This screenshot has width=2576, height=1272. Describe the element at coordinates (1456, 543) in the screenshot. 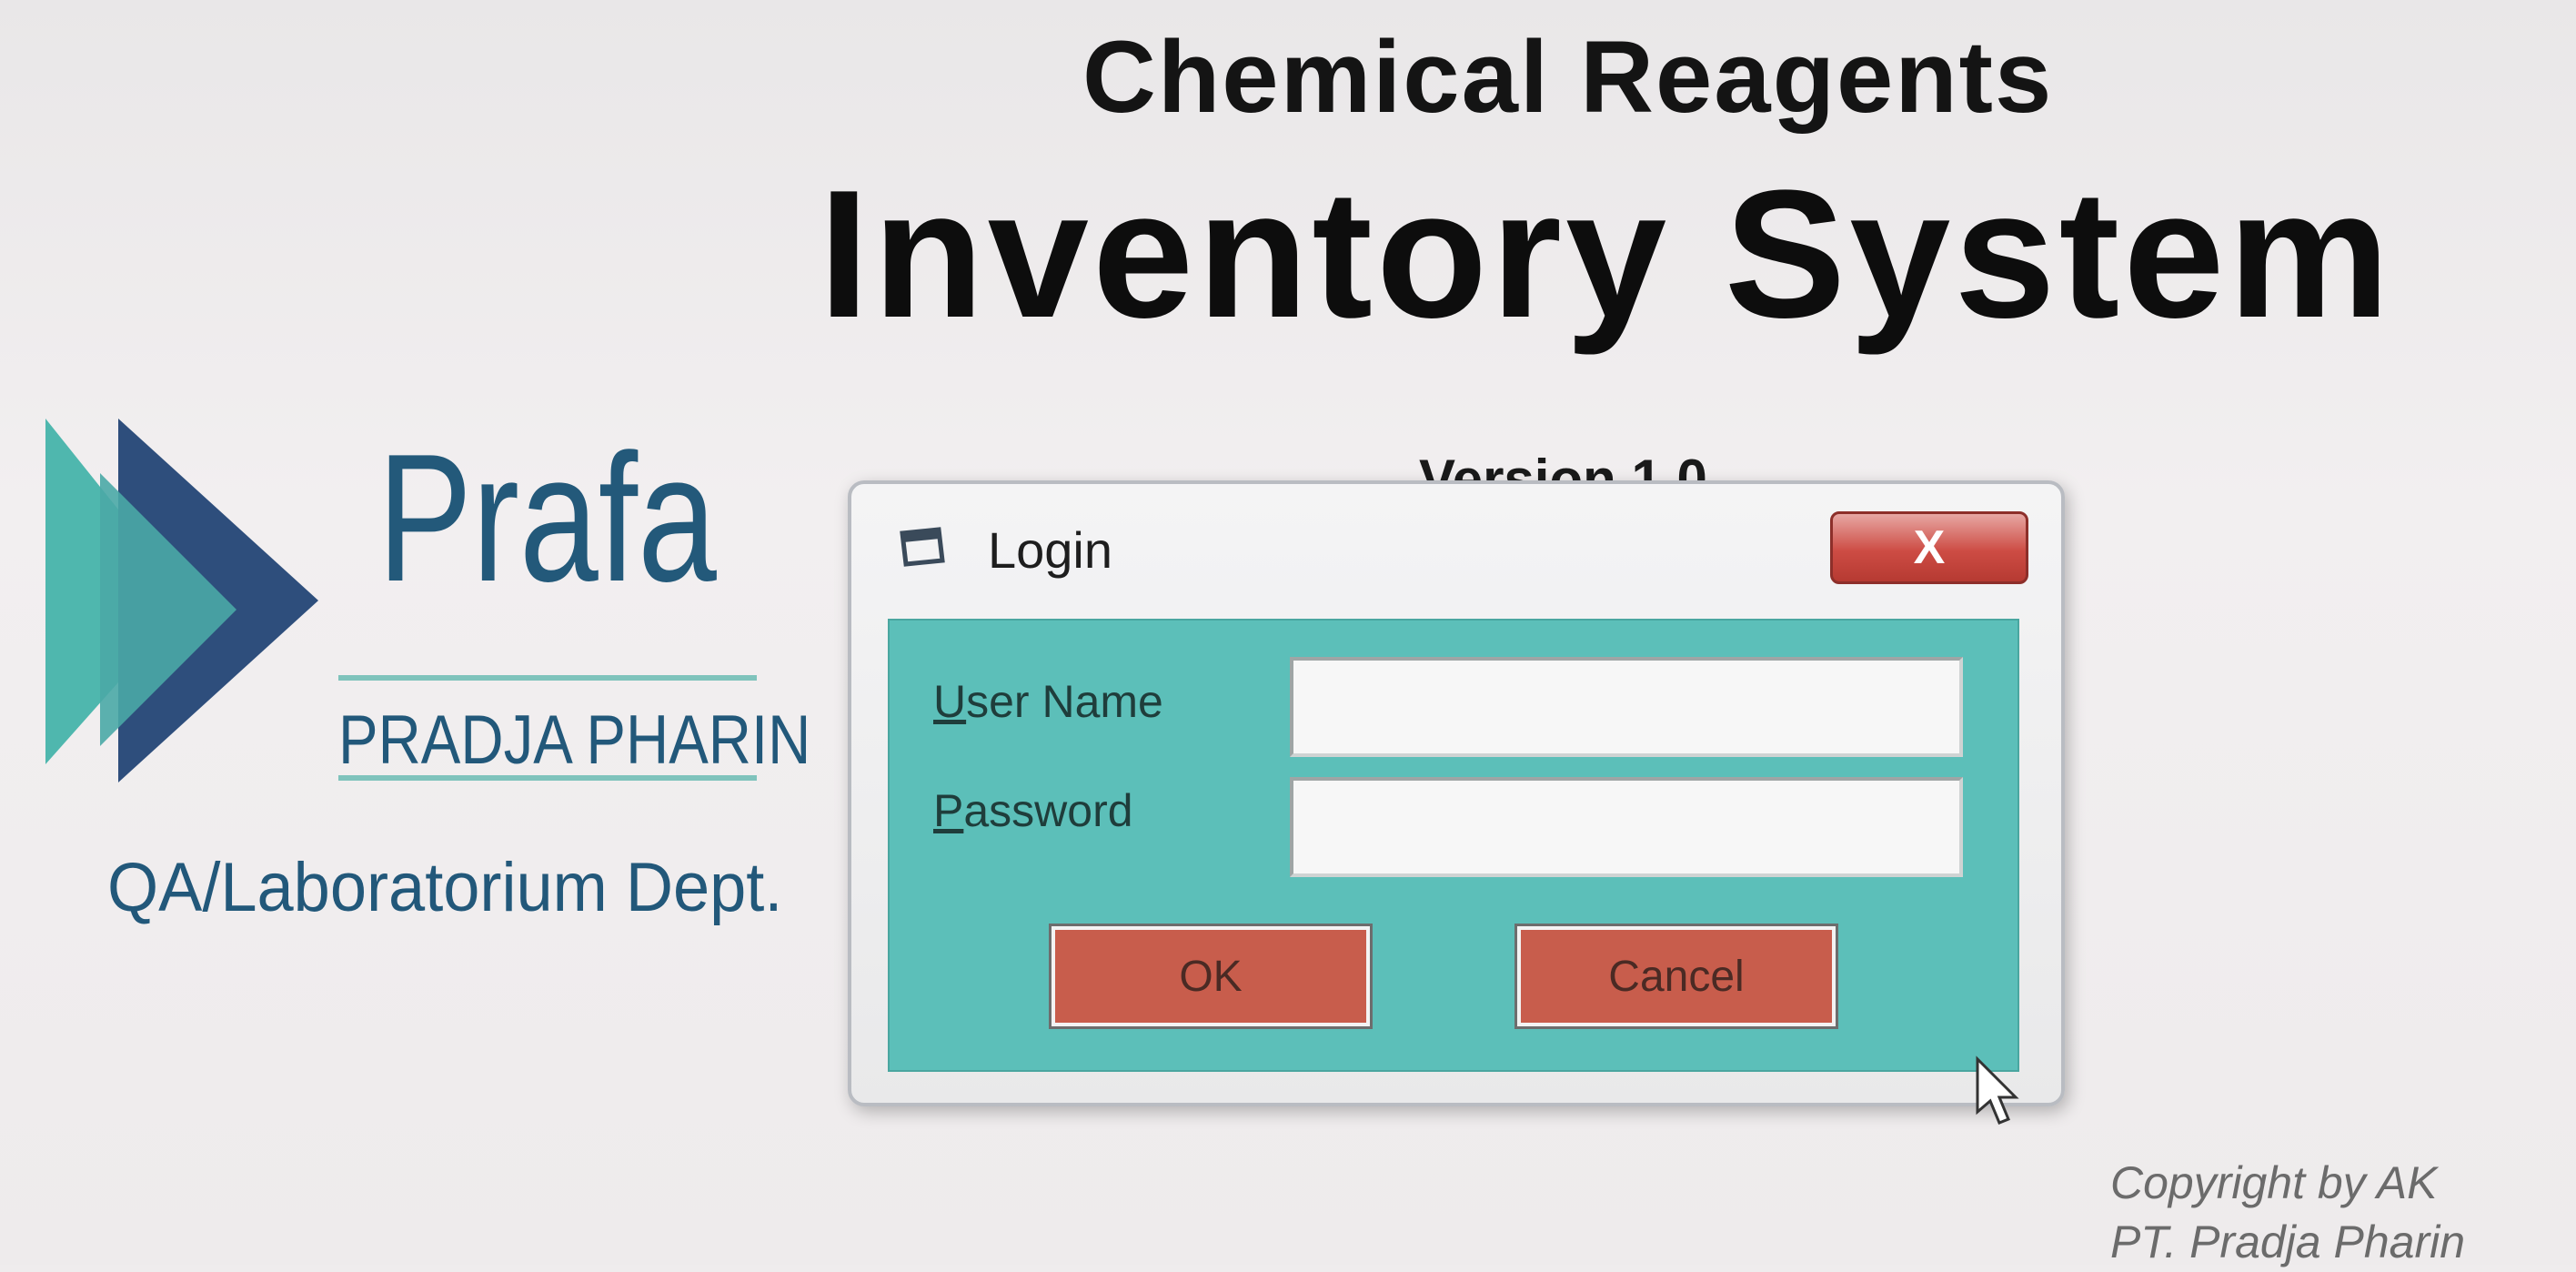

I see `dialog-titlebar: Login X` at that location.